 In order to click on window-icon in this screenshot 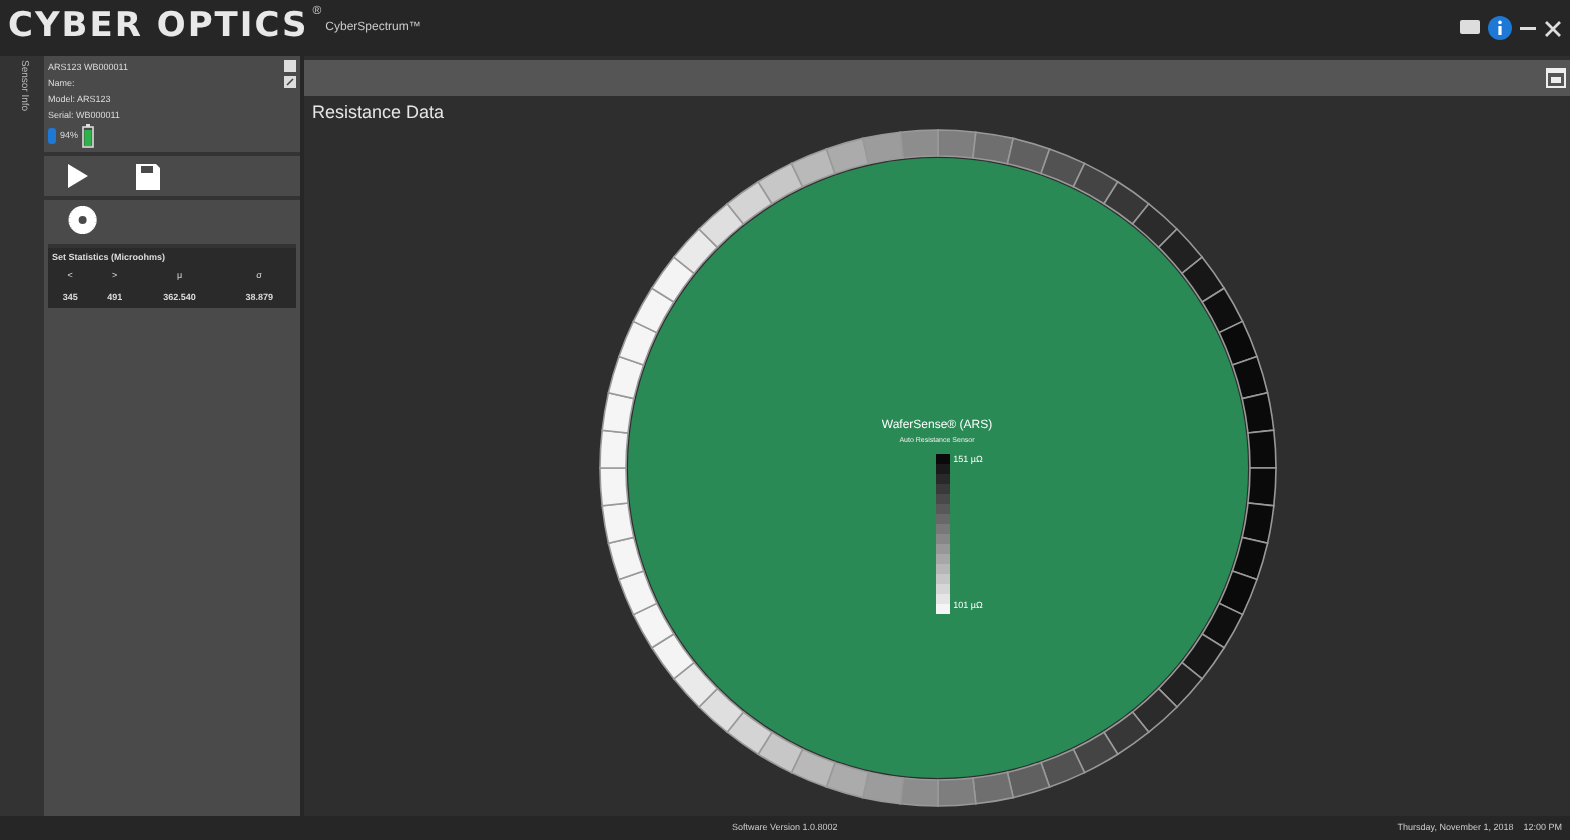, I will do `click(1556, 78)`.